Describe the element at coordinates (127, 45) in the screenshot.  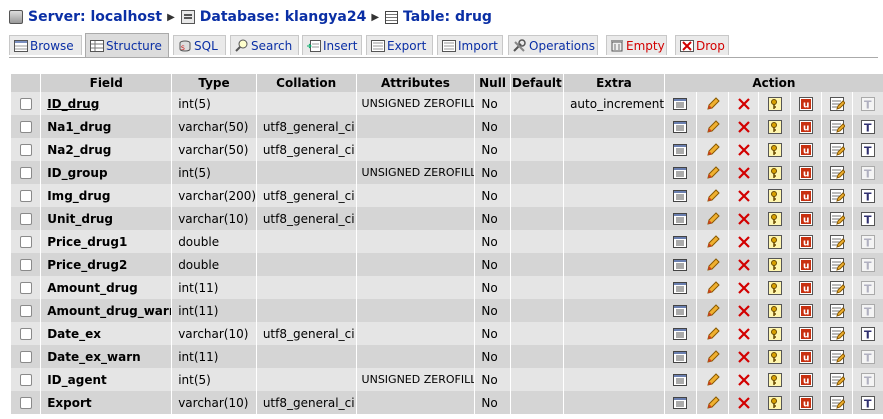
I see `tab-structure: Structure` at that location.